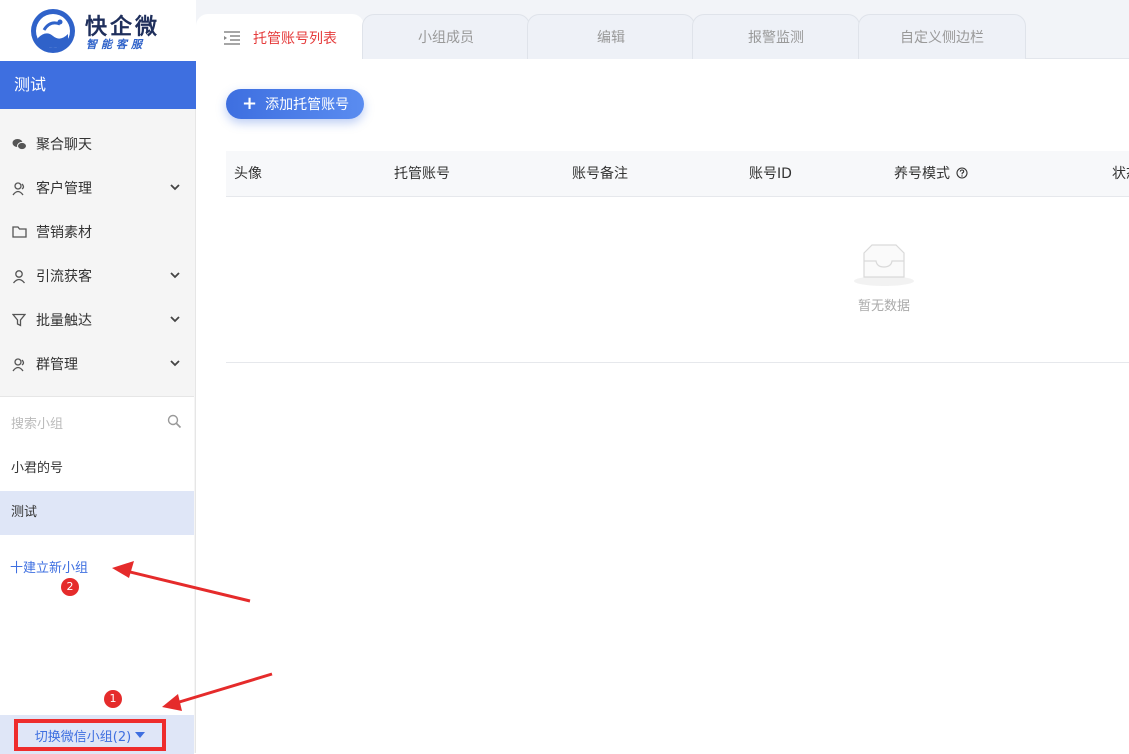  What do you see at coordinates (98, 30) in the screenshot?
I see `logo-area: 快企微 智能客服` at bounding box center [98, 30].